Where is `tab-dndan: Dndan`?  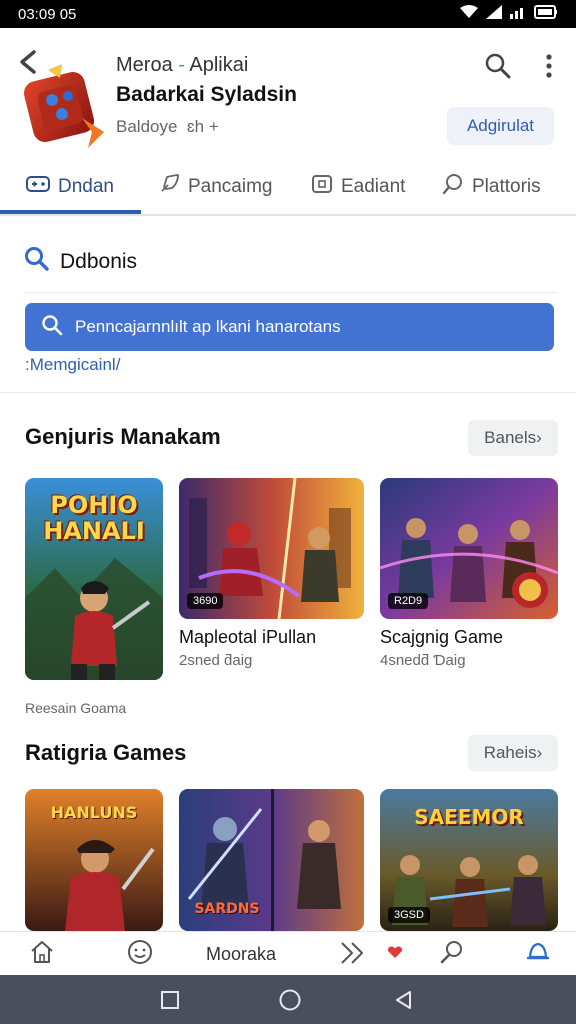
tab-dndan: Dndan is located at coordinates (70, 187).